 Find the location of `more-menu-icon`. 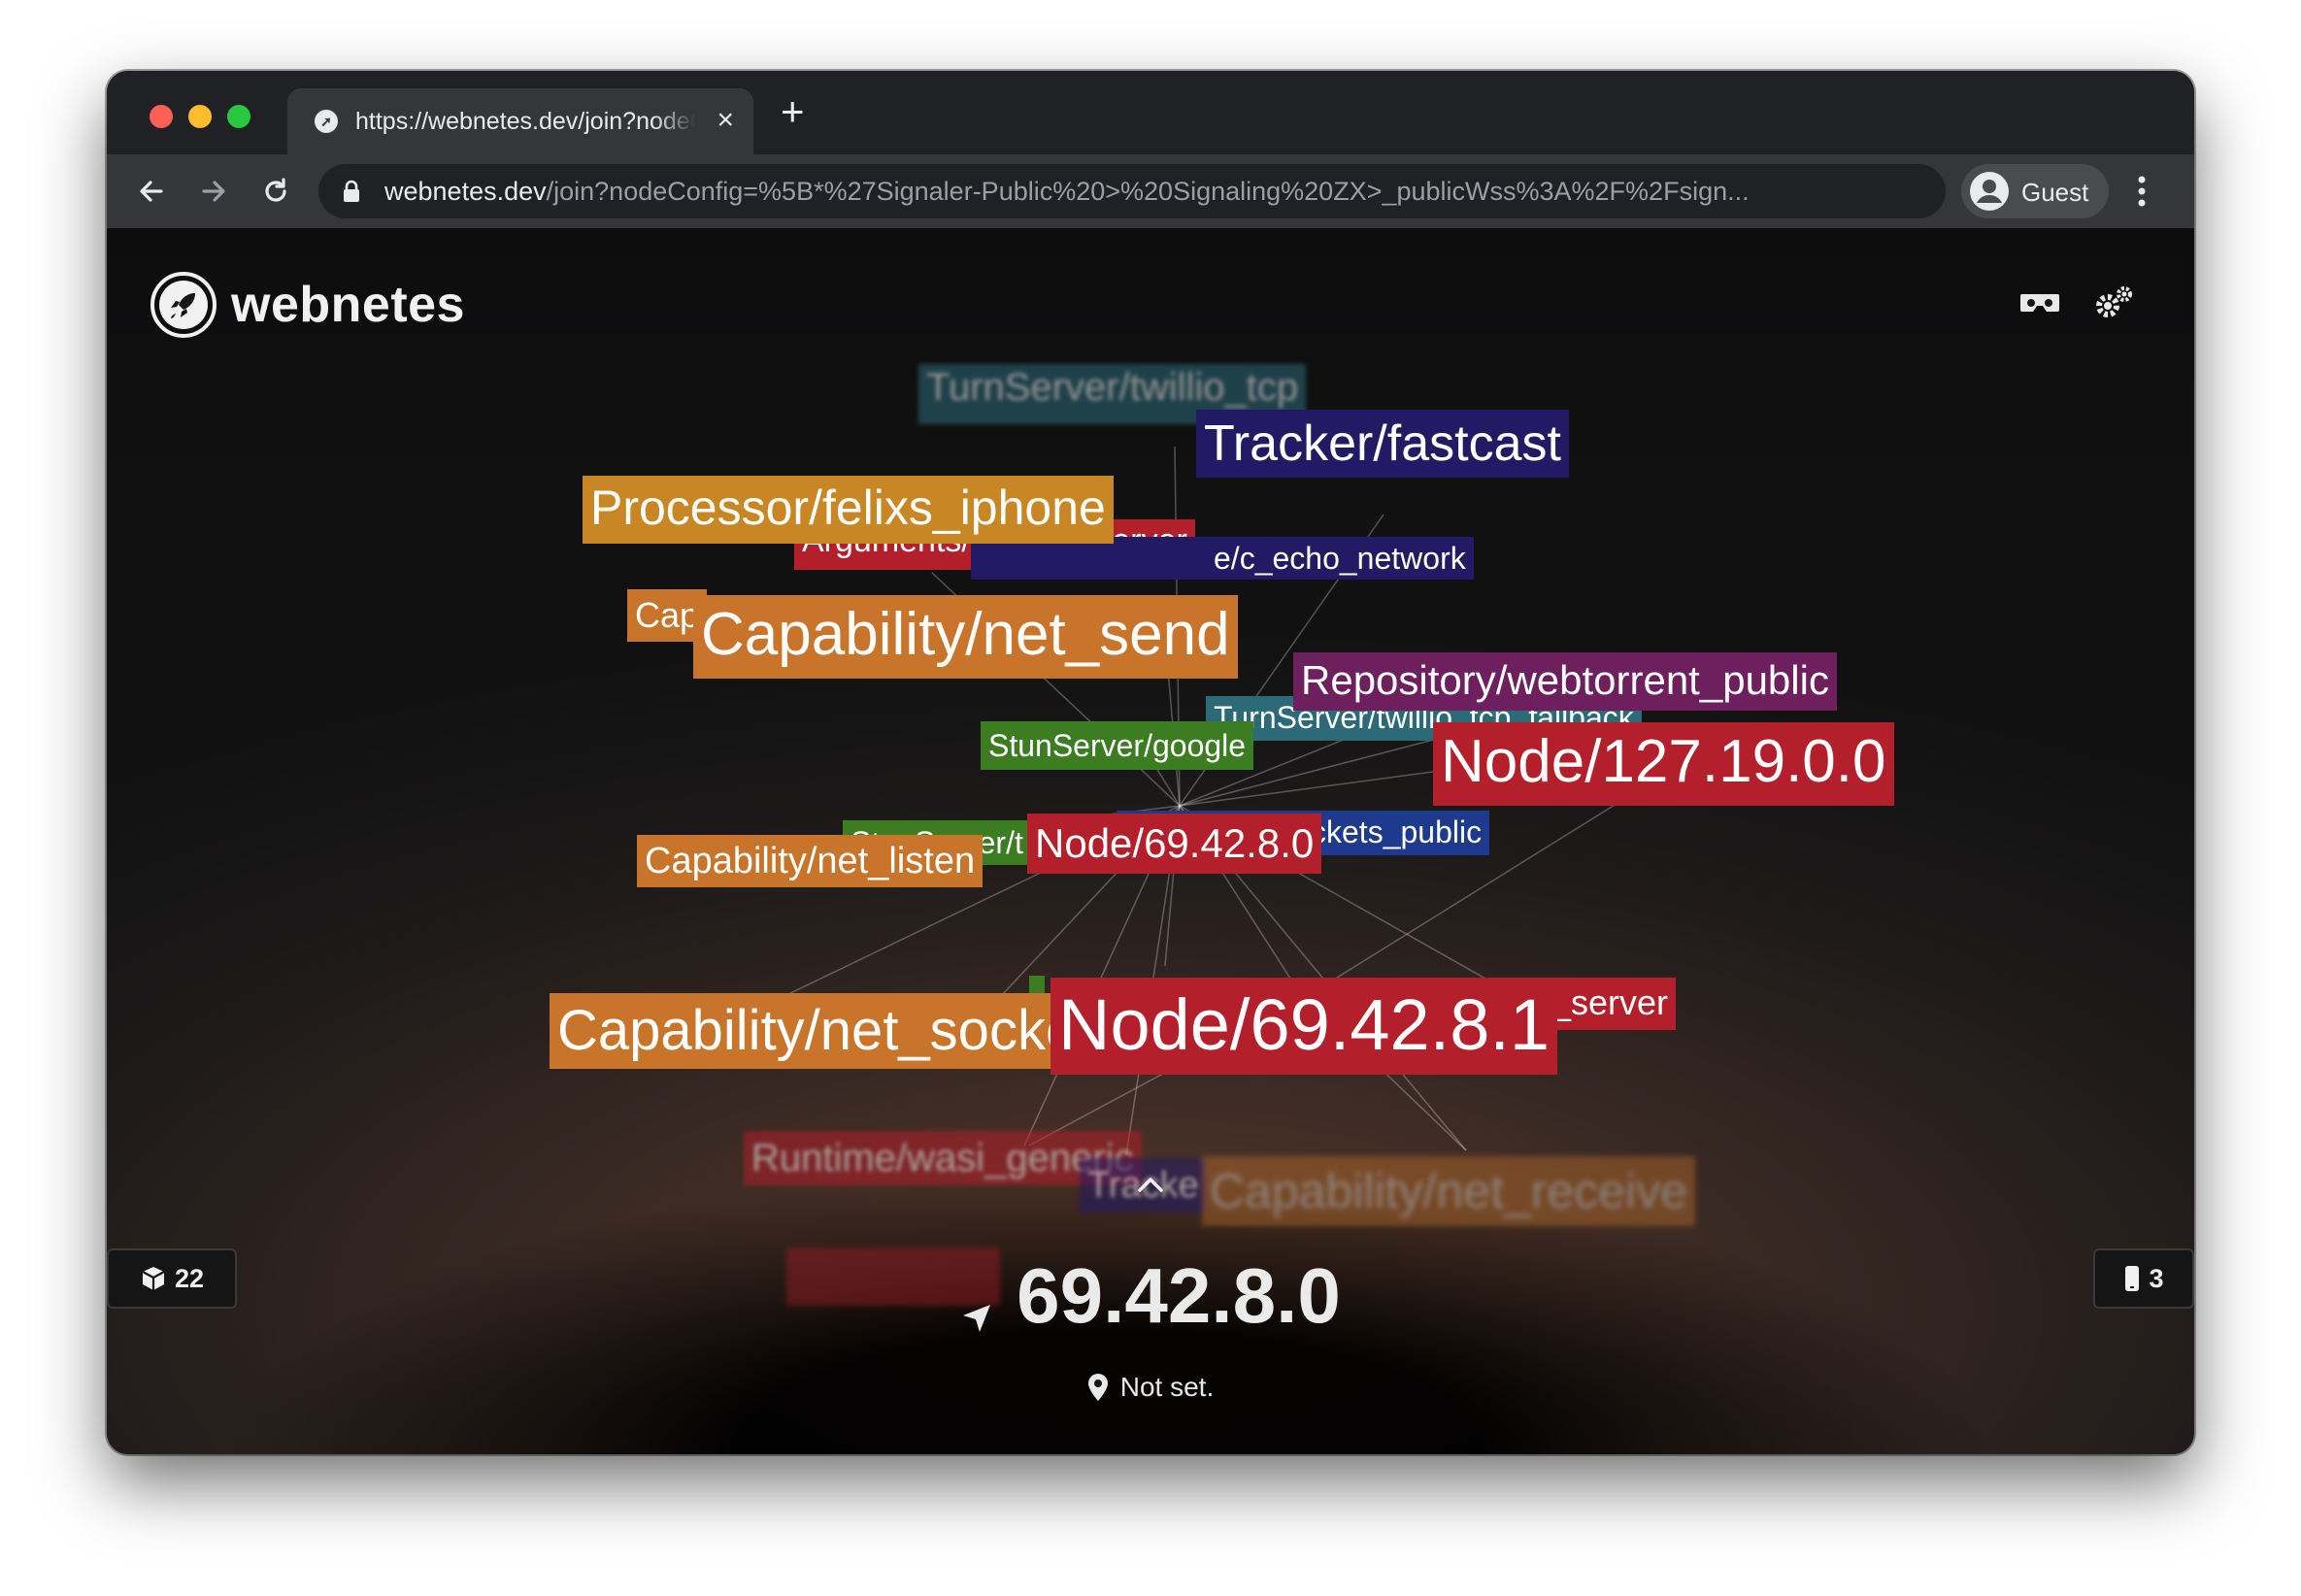

more-menu-icon is located at coordinates (2142, 191).